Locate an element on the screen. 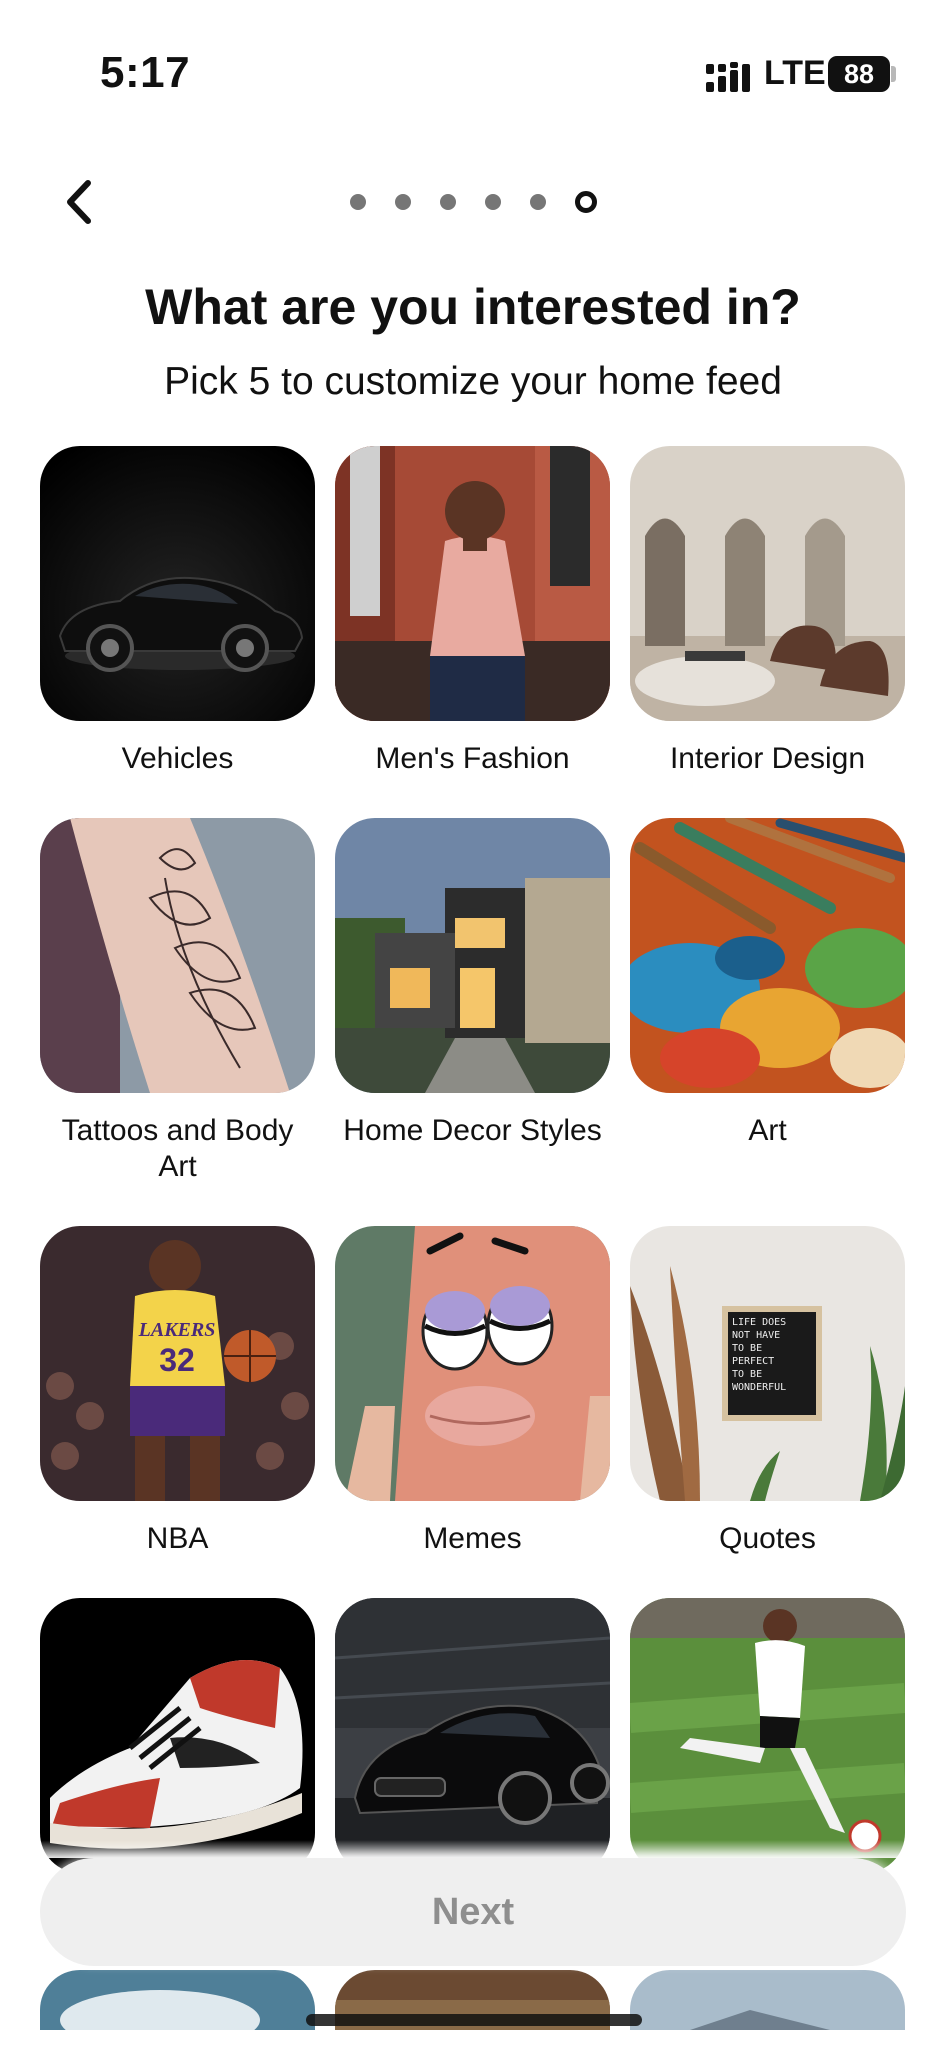 This screenshot has width=946, height=2048. topic-mens-fashion: Men's Fashion is located at coordinates (472, 611).